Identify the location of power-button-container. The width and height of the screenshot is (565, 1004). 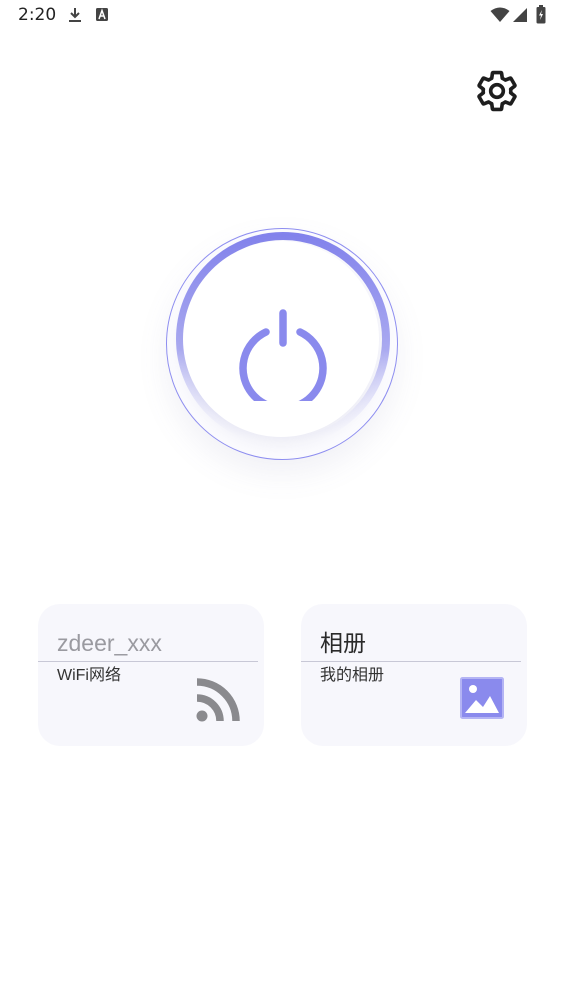
(283, 345).